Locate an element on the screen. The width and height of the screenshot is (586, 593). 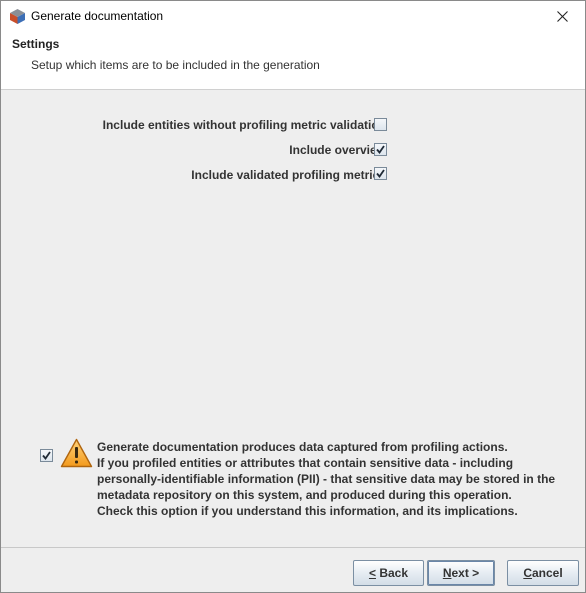
cancel-button-mnemonic: C is located at coordinates (527, 573).